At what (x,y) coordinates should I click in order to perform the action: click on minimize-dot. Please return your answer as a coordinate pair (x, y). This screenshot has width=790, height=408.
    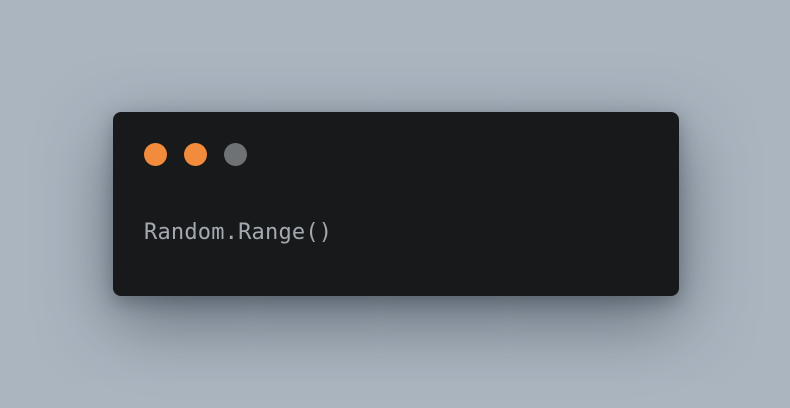
    Looking at the image, I should click on (195, 154).